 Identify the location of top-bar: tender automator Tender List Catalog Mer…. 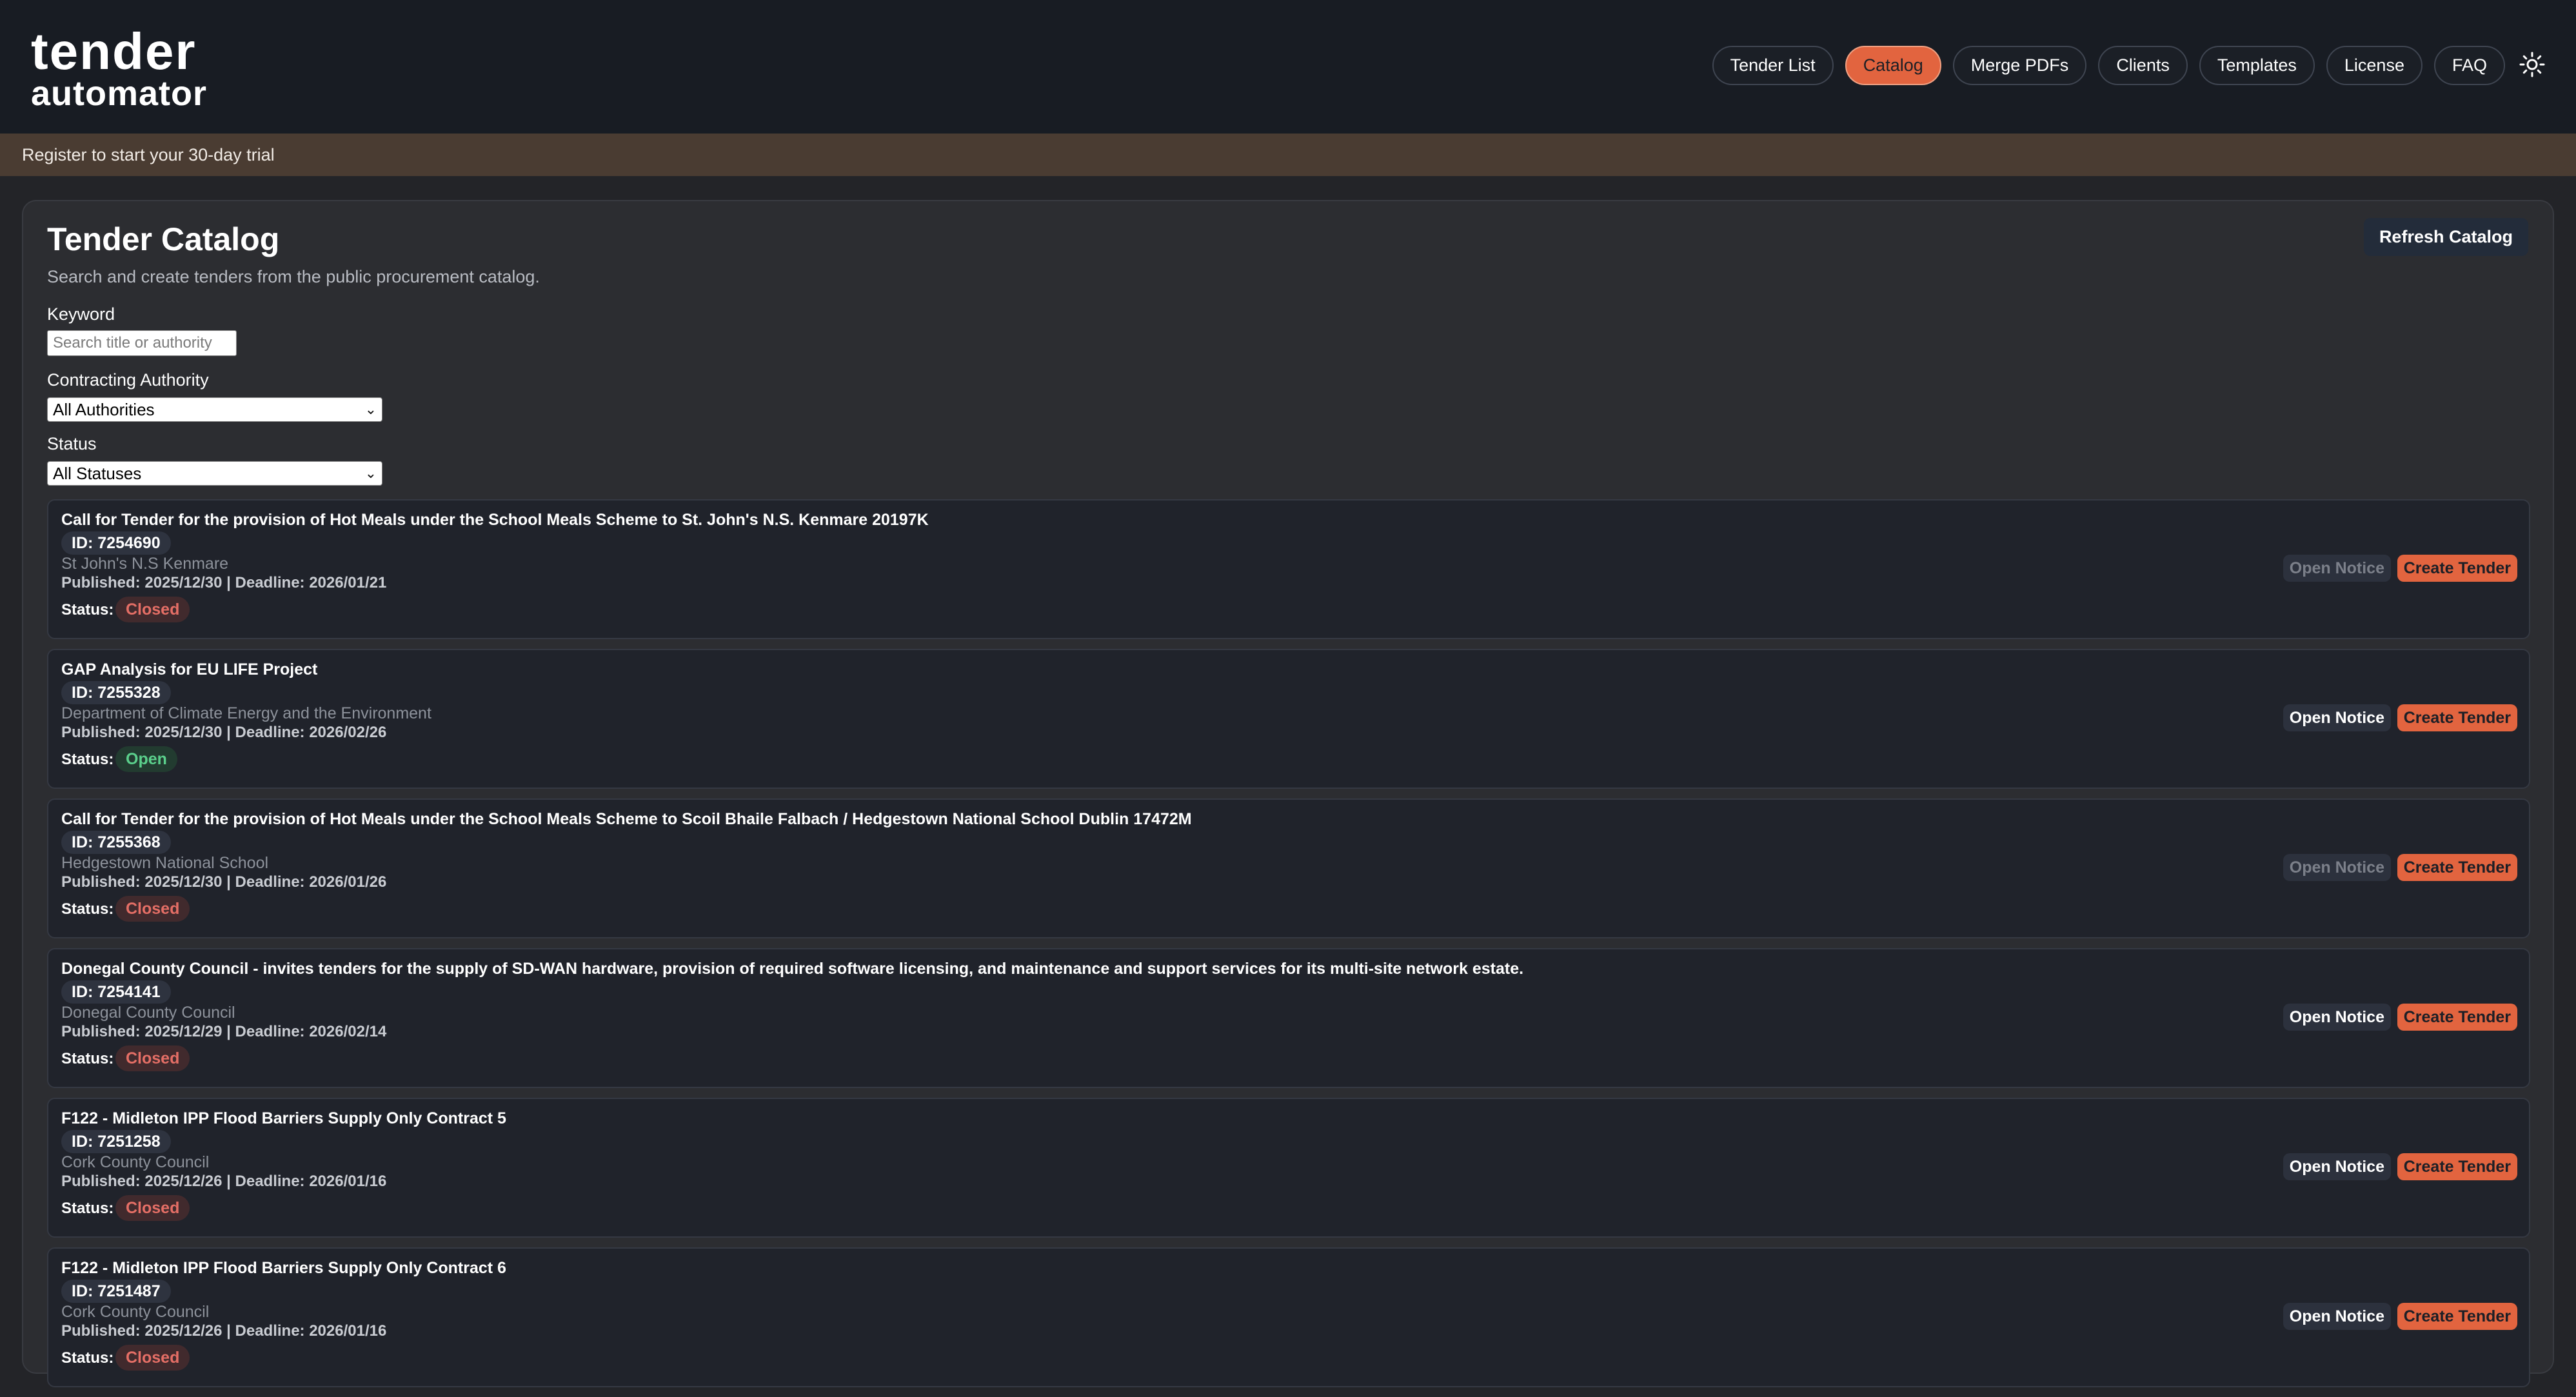
(1288, 67).